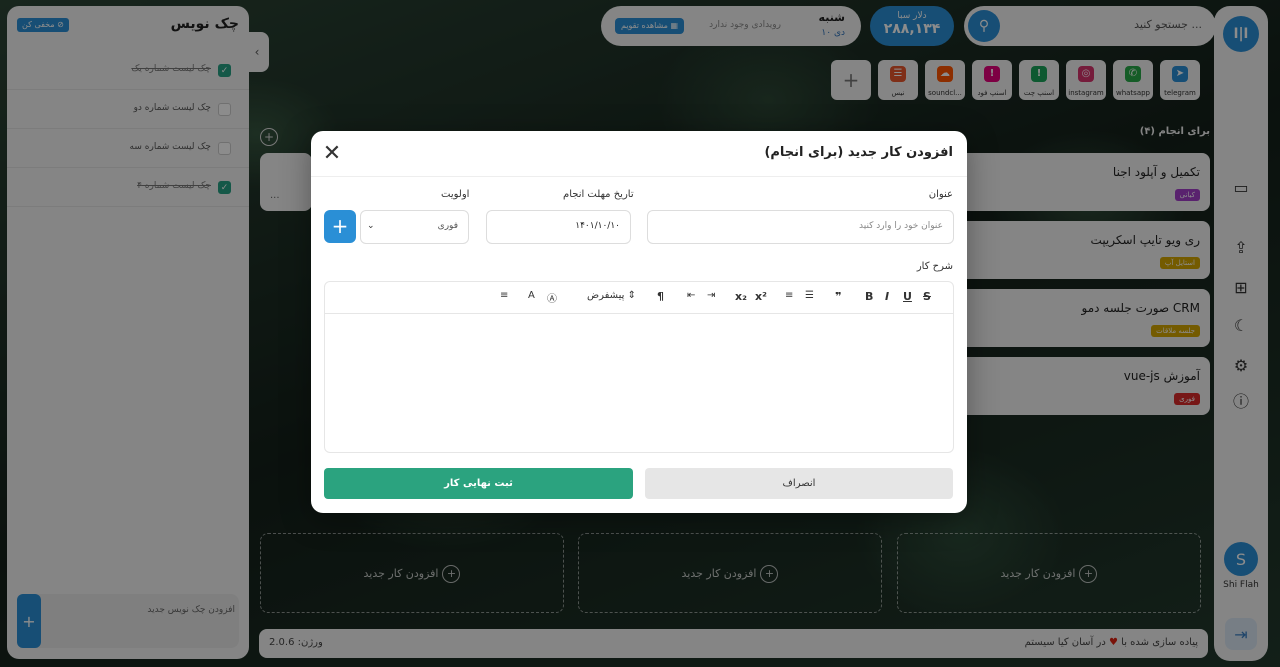  Describe the element at coordinates (799, 483) in the screenshot. I see `cancel-button: انصراف` at that location.